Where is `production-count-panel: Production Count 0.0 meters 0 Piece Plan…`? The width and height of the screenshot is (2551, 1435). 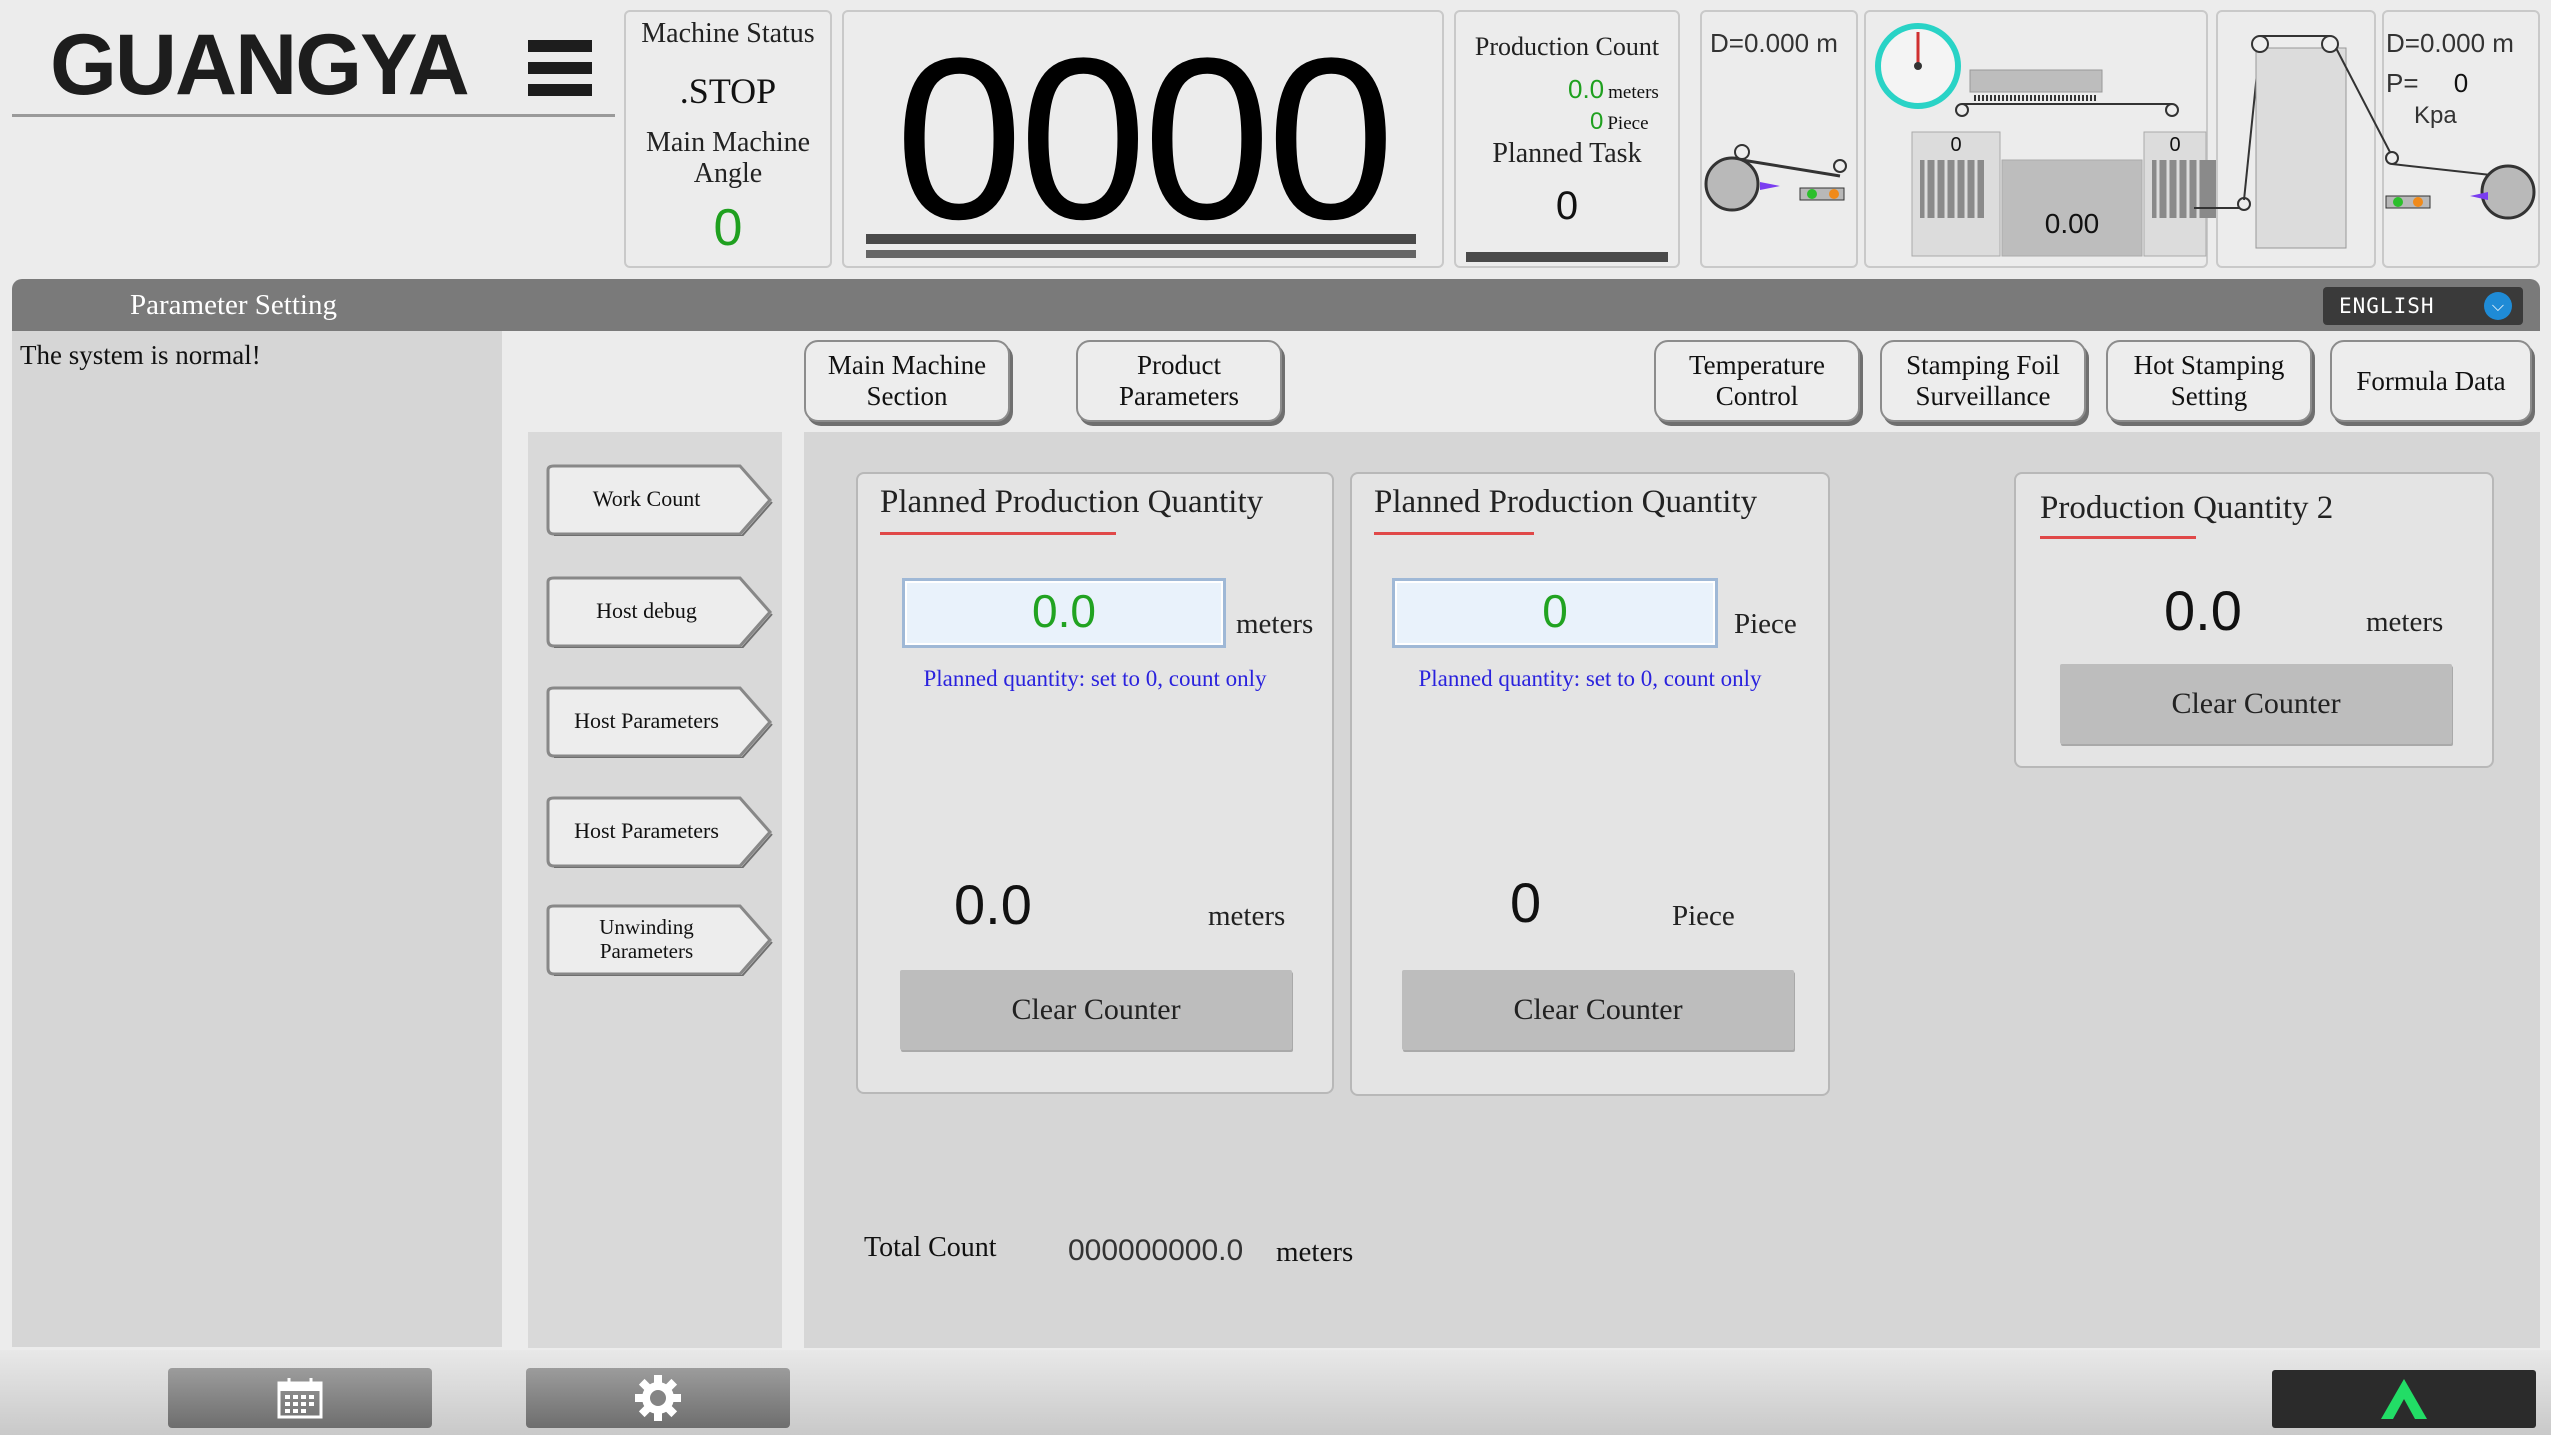 production-count-panel: Production Count 0.0 meters 0 Piece Plan… is located at coordinates (1567, 139).